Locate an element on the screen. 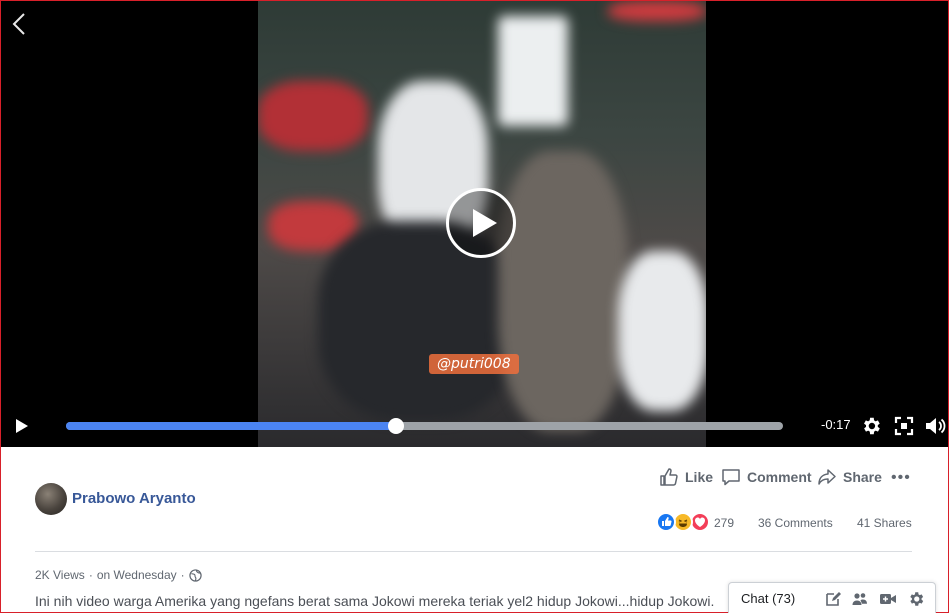 This screenshot has height=613, width=949. video-call-icon is located at coordinates (888, 599).